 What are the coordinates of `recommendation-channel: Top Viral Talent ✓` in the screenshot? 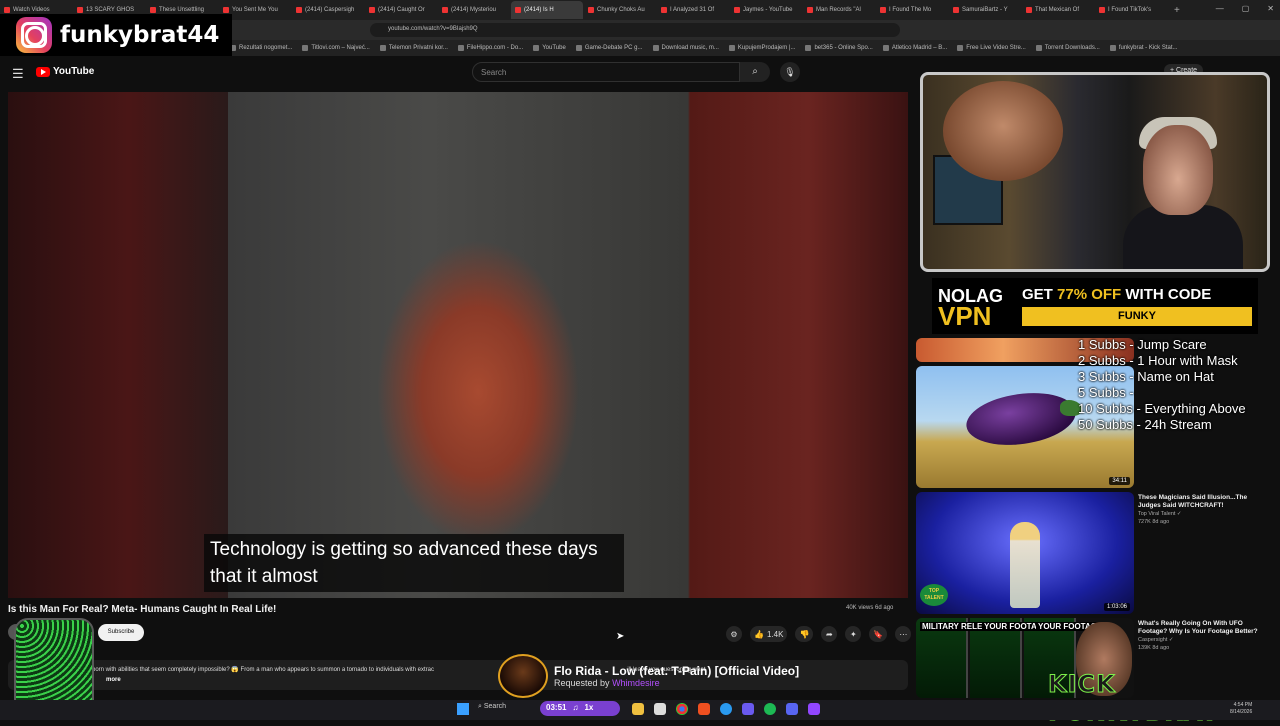 It's located at (1201, 514).